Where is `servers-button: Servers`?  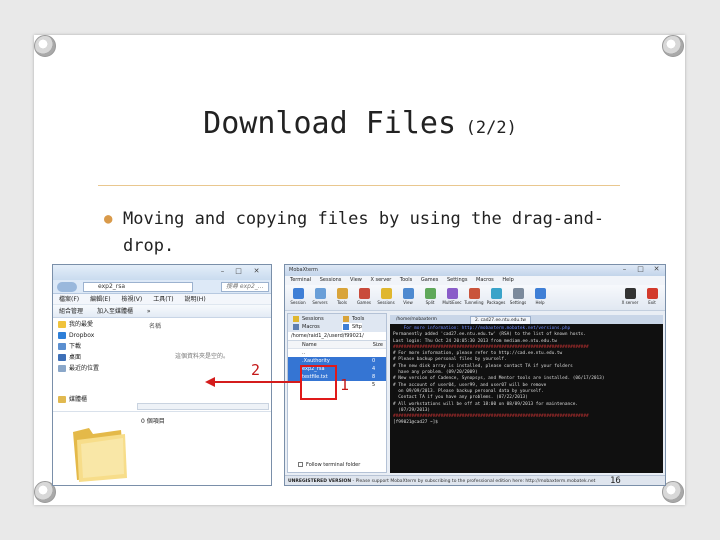 servers-button: Servers is located at coordinates (320, 298).